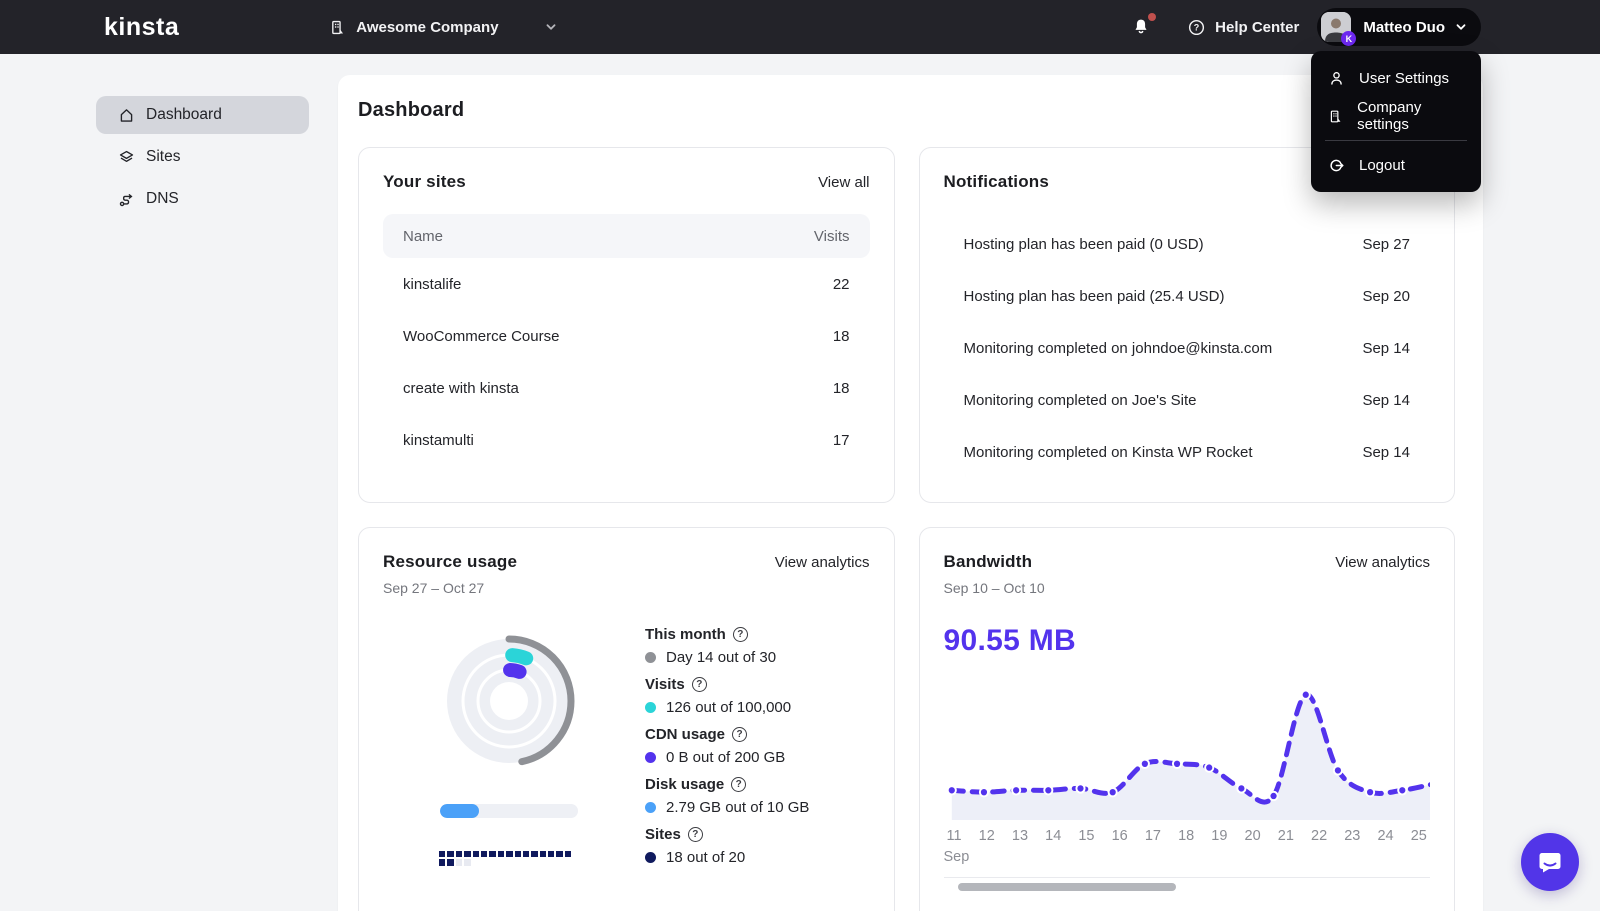  Describe the element at coordinates (1396, 116) in the screenshot. I see `menu-item-company-settings: Company settings` at that location.